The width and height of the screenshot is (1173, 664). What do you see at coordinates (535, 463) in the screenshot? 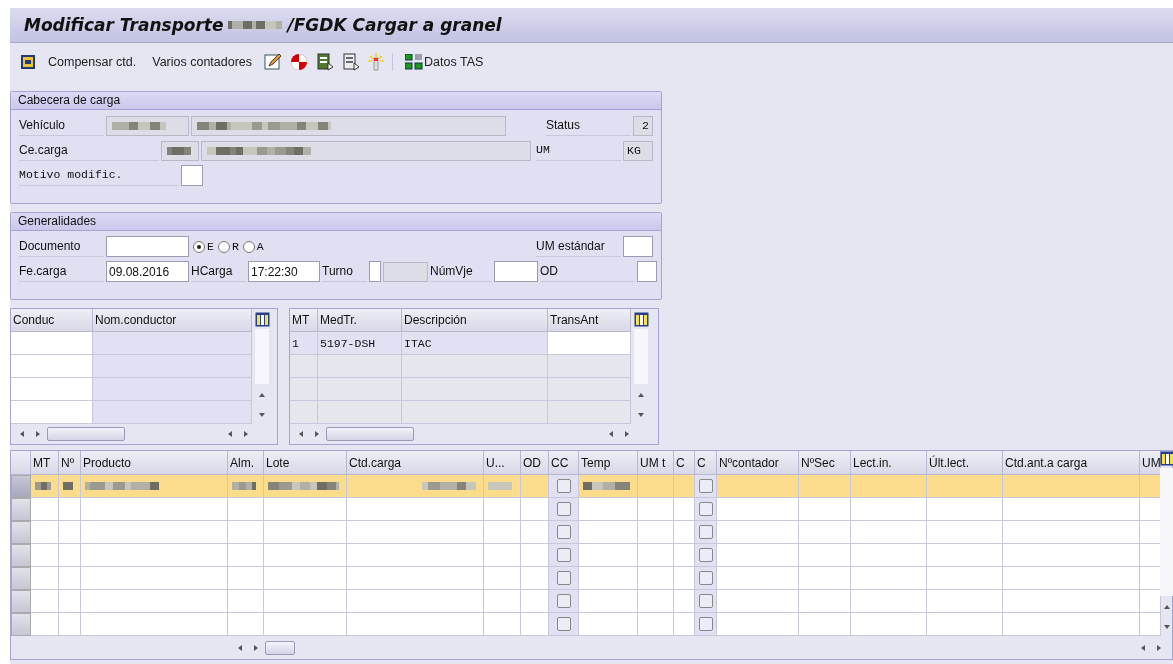
I see `column-header: OD` at bounding box center [535, 463].